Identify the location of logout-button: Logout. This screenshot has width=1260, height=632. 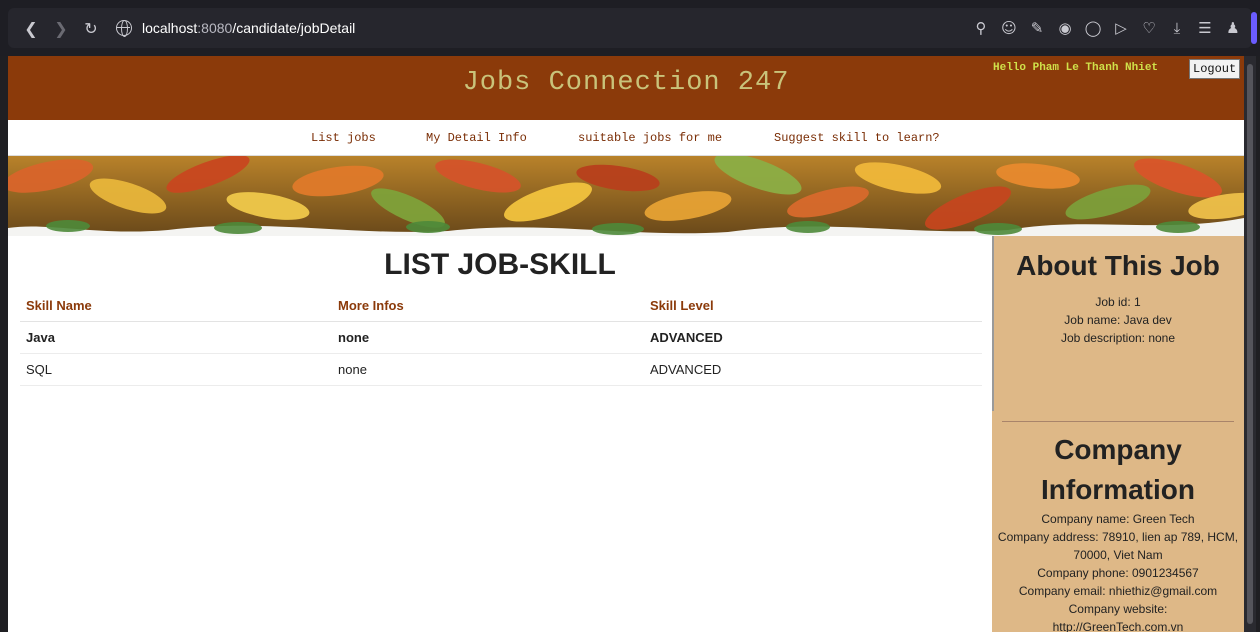
(1215, 69).